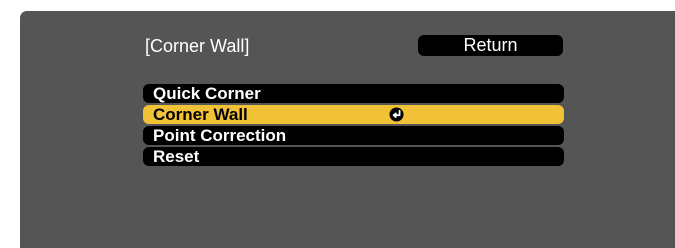 Image resolution: width=675 pixels, height=248 pixels. What do you see at coordinates (197, 46) in the screenshot?
I see `menu-title: [Corner Wall]` at bounding box center [197, 46].